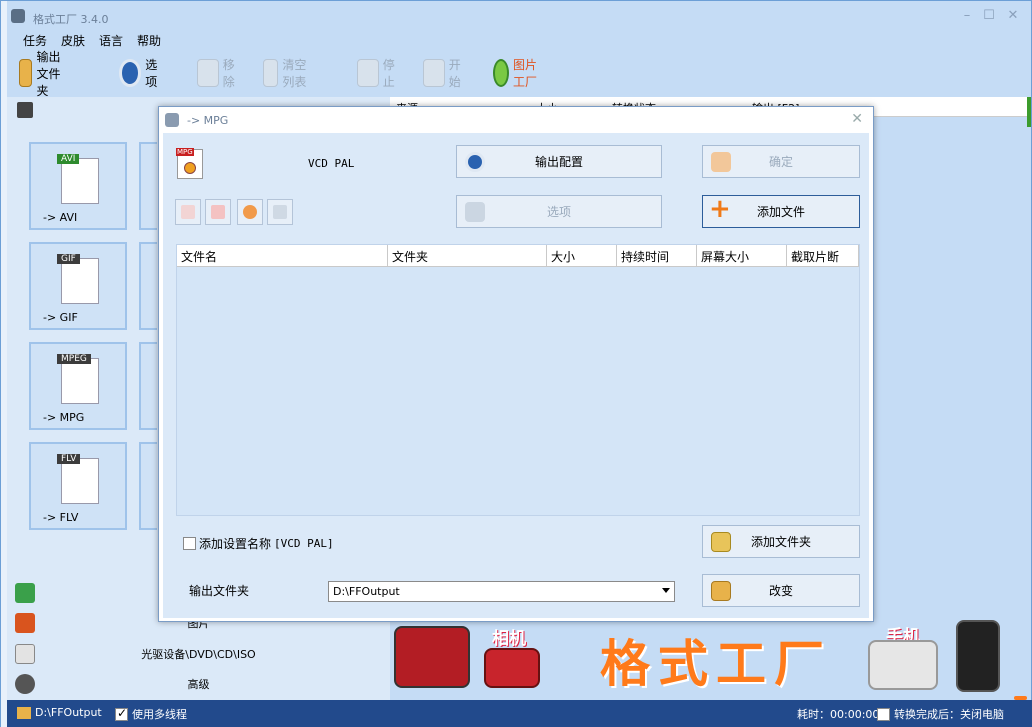 This screenshot has width=1032, height=727. Describe the element at coordinates (111, 41) in the screenshot. I see `menu-language: 语言` at that location.